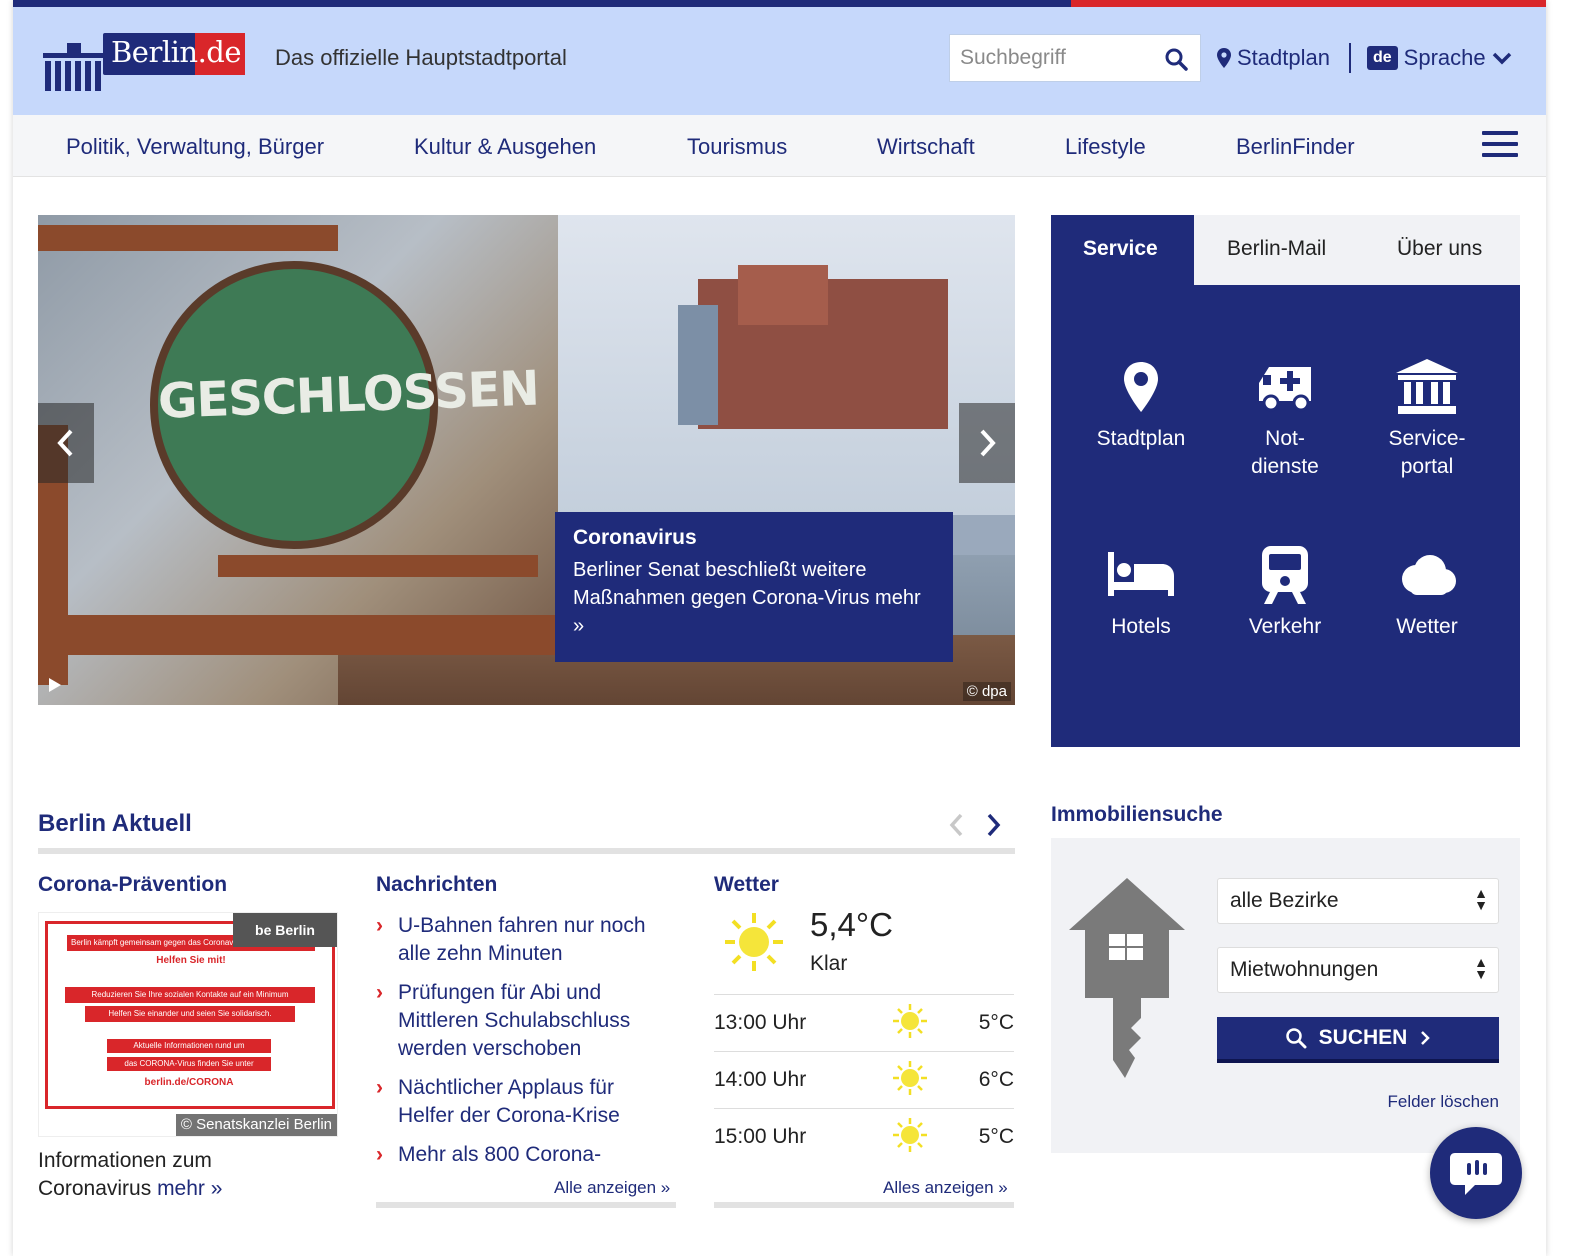 The height and width of the screenshot is (1256, 1576). What do you see at coordinates (864, 1205) in the screenshot?
I see `weather-divider` at bounding box center [864, 1205].